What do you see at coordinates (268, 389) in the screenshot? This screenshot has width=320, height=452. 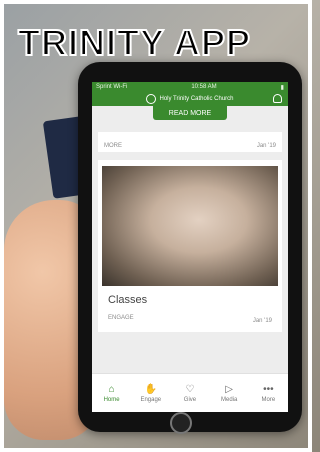 I see `more-icon: •••` at bounding box center [268, 389].